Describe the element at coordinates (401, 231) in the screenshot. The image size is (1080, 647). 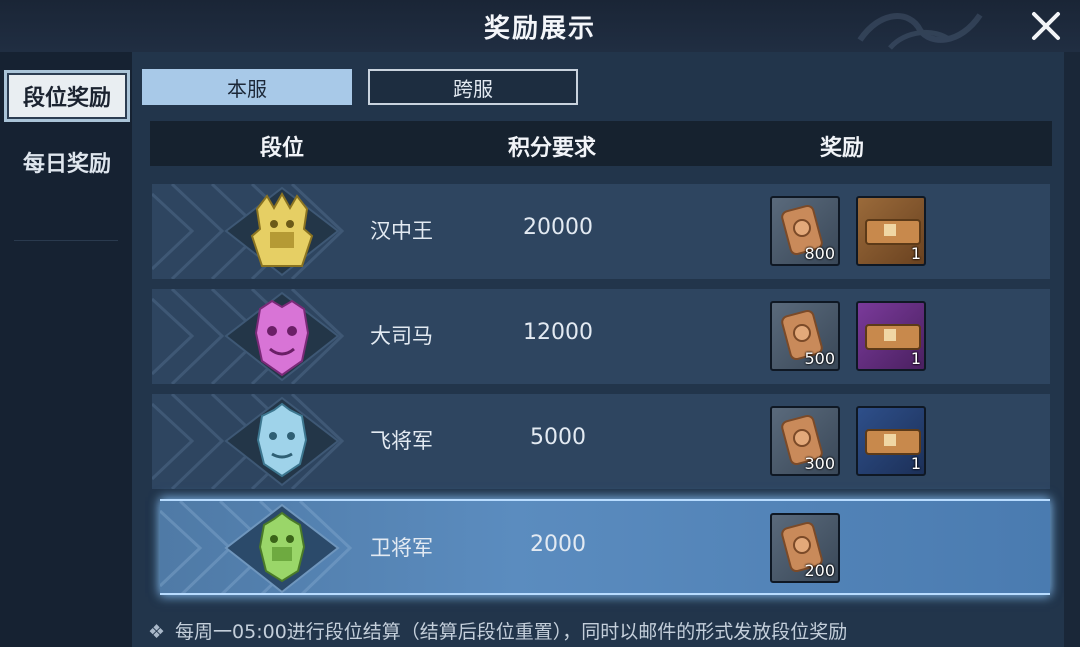
I see `rank-name: 汉中王` at that location.